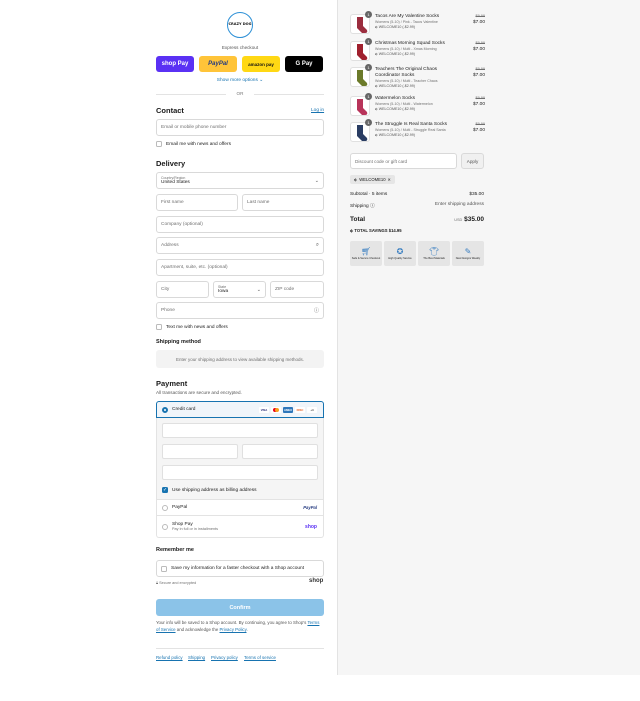  What do you see at coordinates (240, 267) in the screenshot?
I see `apartment-field: Apartment, suite, etc. (optional)` at bounding box center [240, 267].